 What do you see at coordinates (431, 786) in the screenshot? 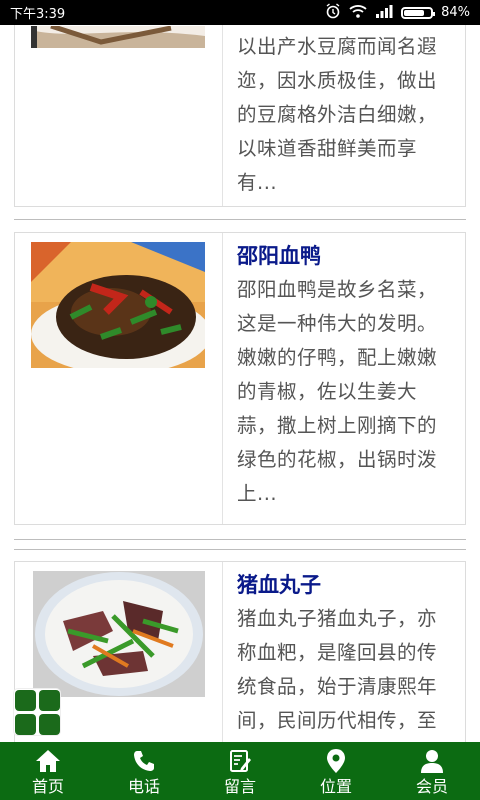
I see `nav-label: 会员` at bounding box center [431, 786].